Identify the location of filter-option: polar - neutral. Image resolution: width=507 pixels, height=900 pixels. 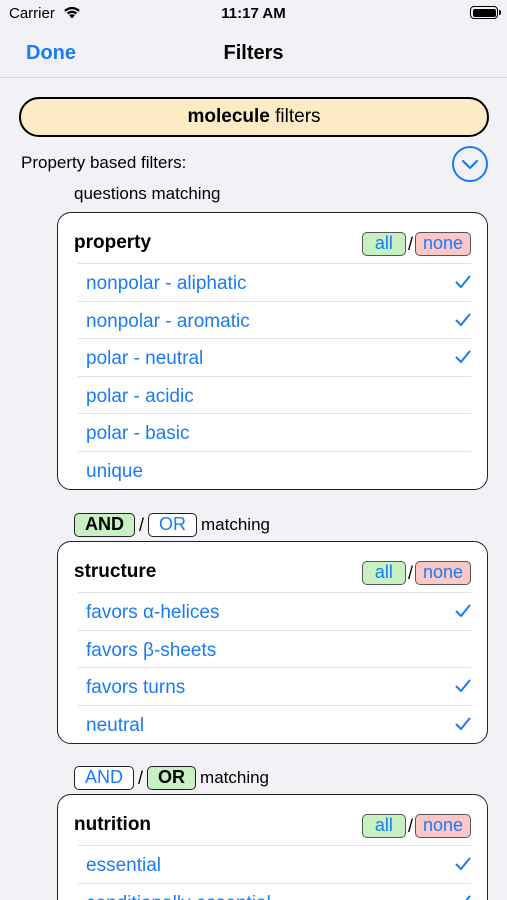
(274, 358).